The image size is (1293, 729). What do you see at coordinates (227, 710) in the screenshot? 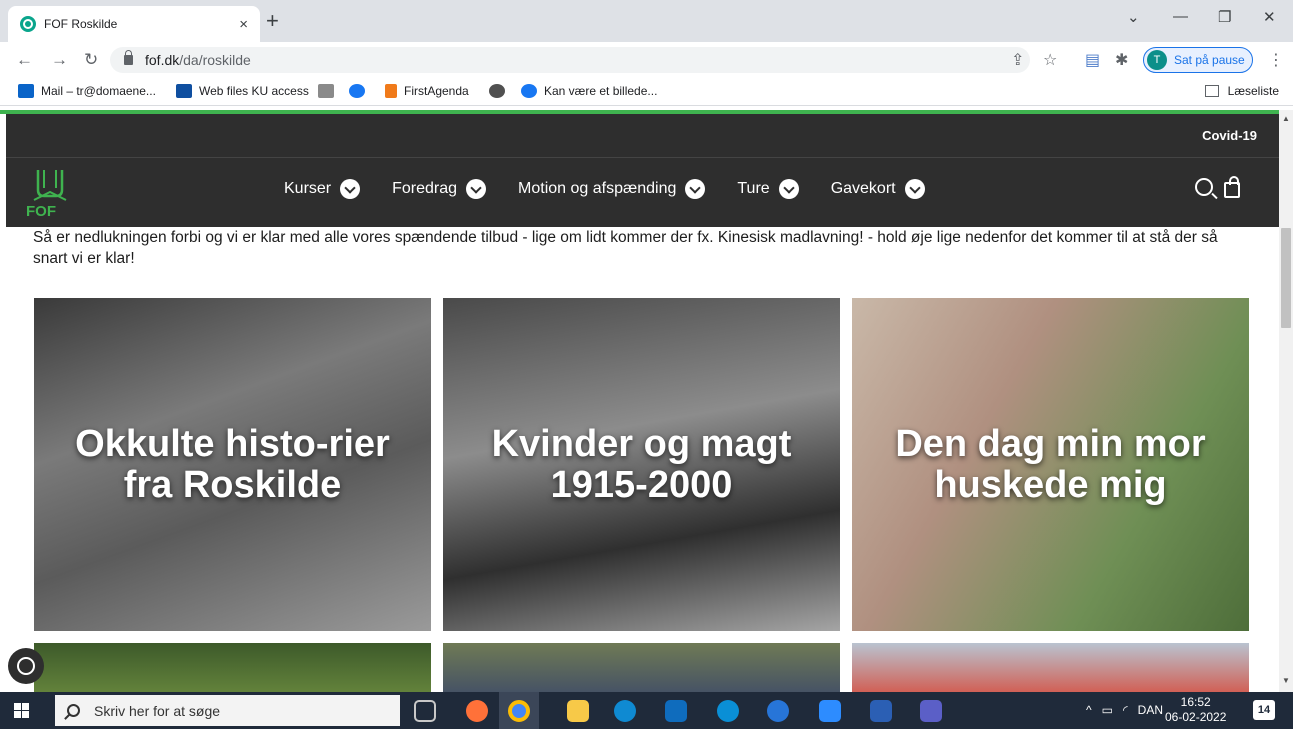
I see `taskbar-search: Skriv her for at søge` at bounding box center [227, 710].